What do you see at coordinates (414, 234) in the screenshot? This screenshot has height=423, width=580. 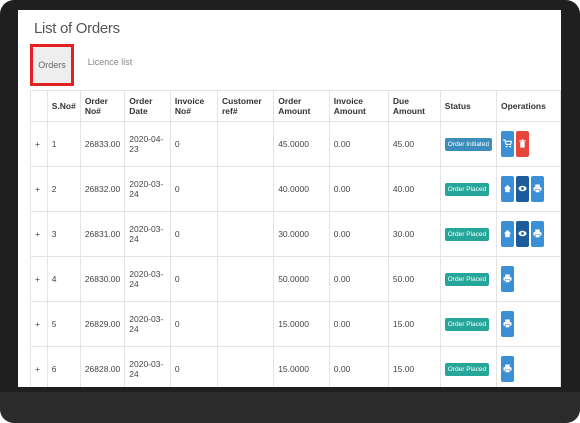 I see `cell-due-amount: 30.00` at bounding box center [414, 234].